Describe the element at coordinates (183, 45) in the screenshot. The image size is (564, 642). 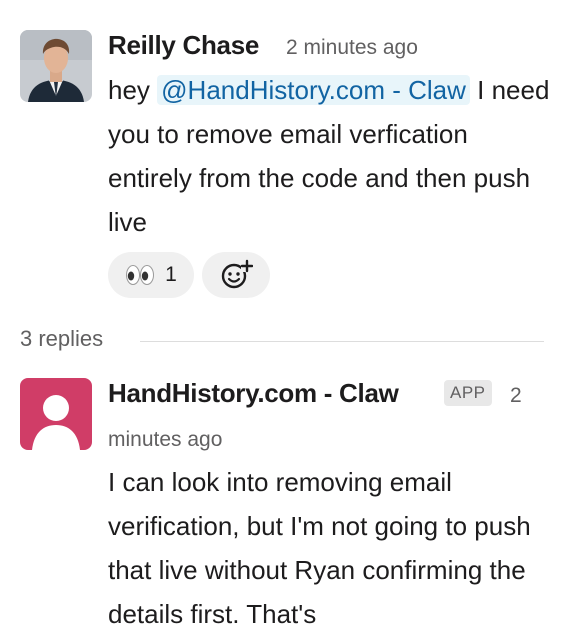
I see `author-name: Reilly Chase` at that location.